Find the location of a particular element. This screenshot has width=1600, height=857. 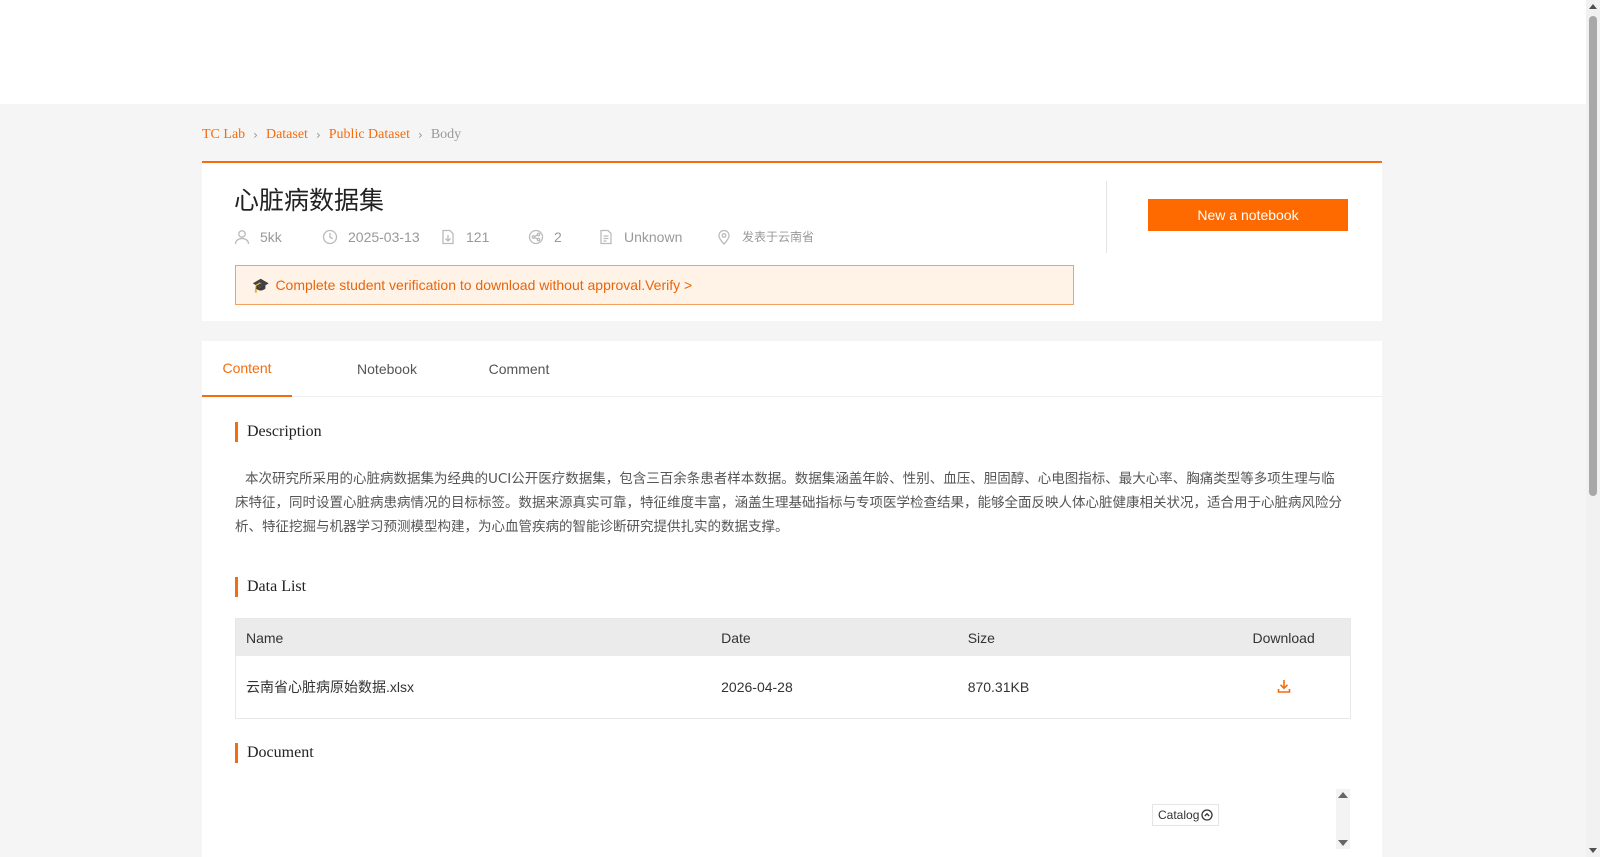

breadcrumb-current: Body is located at coordinates (446, 134).